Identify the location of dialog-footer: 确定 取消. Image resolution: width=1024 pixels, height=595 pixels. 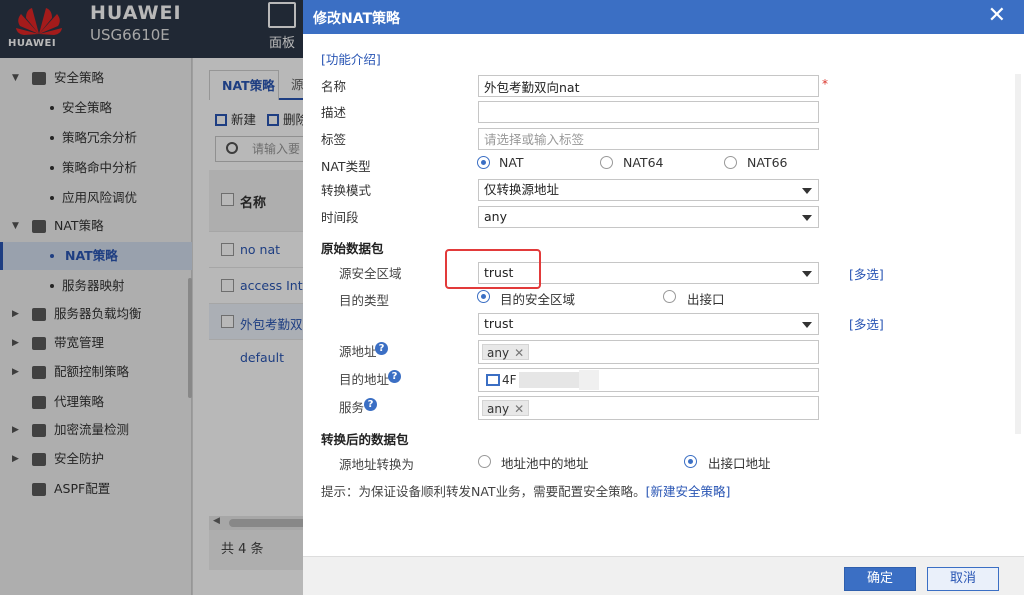
(663, 575).